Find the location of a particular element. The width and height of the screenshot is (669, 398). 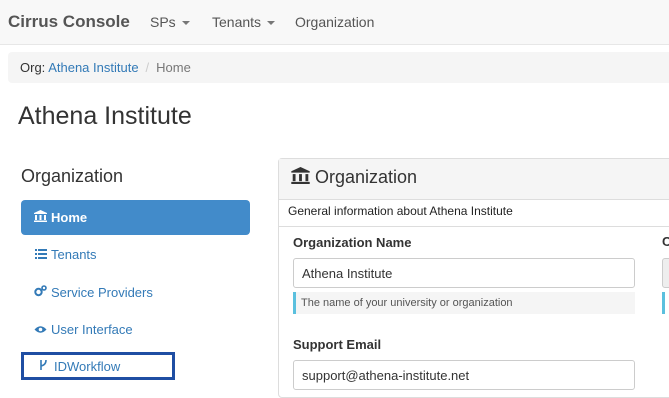

support-email-label: Support Email is located at coordinates (337, 344).